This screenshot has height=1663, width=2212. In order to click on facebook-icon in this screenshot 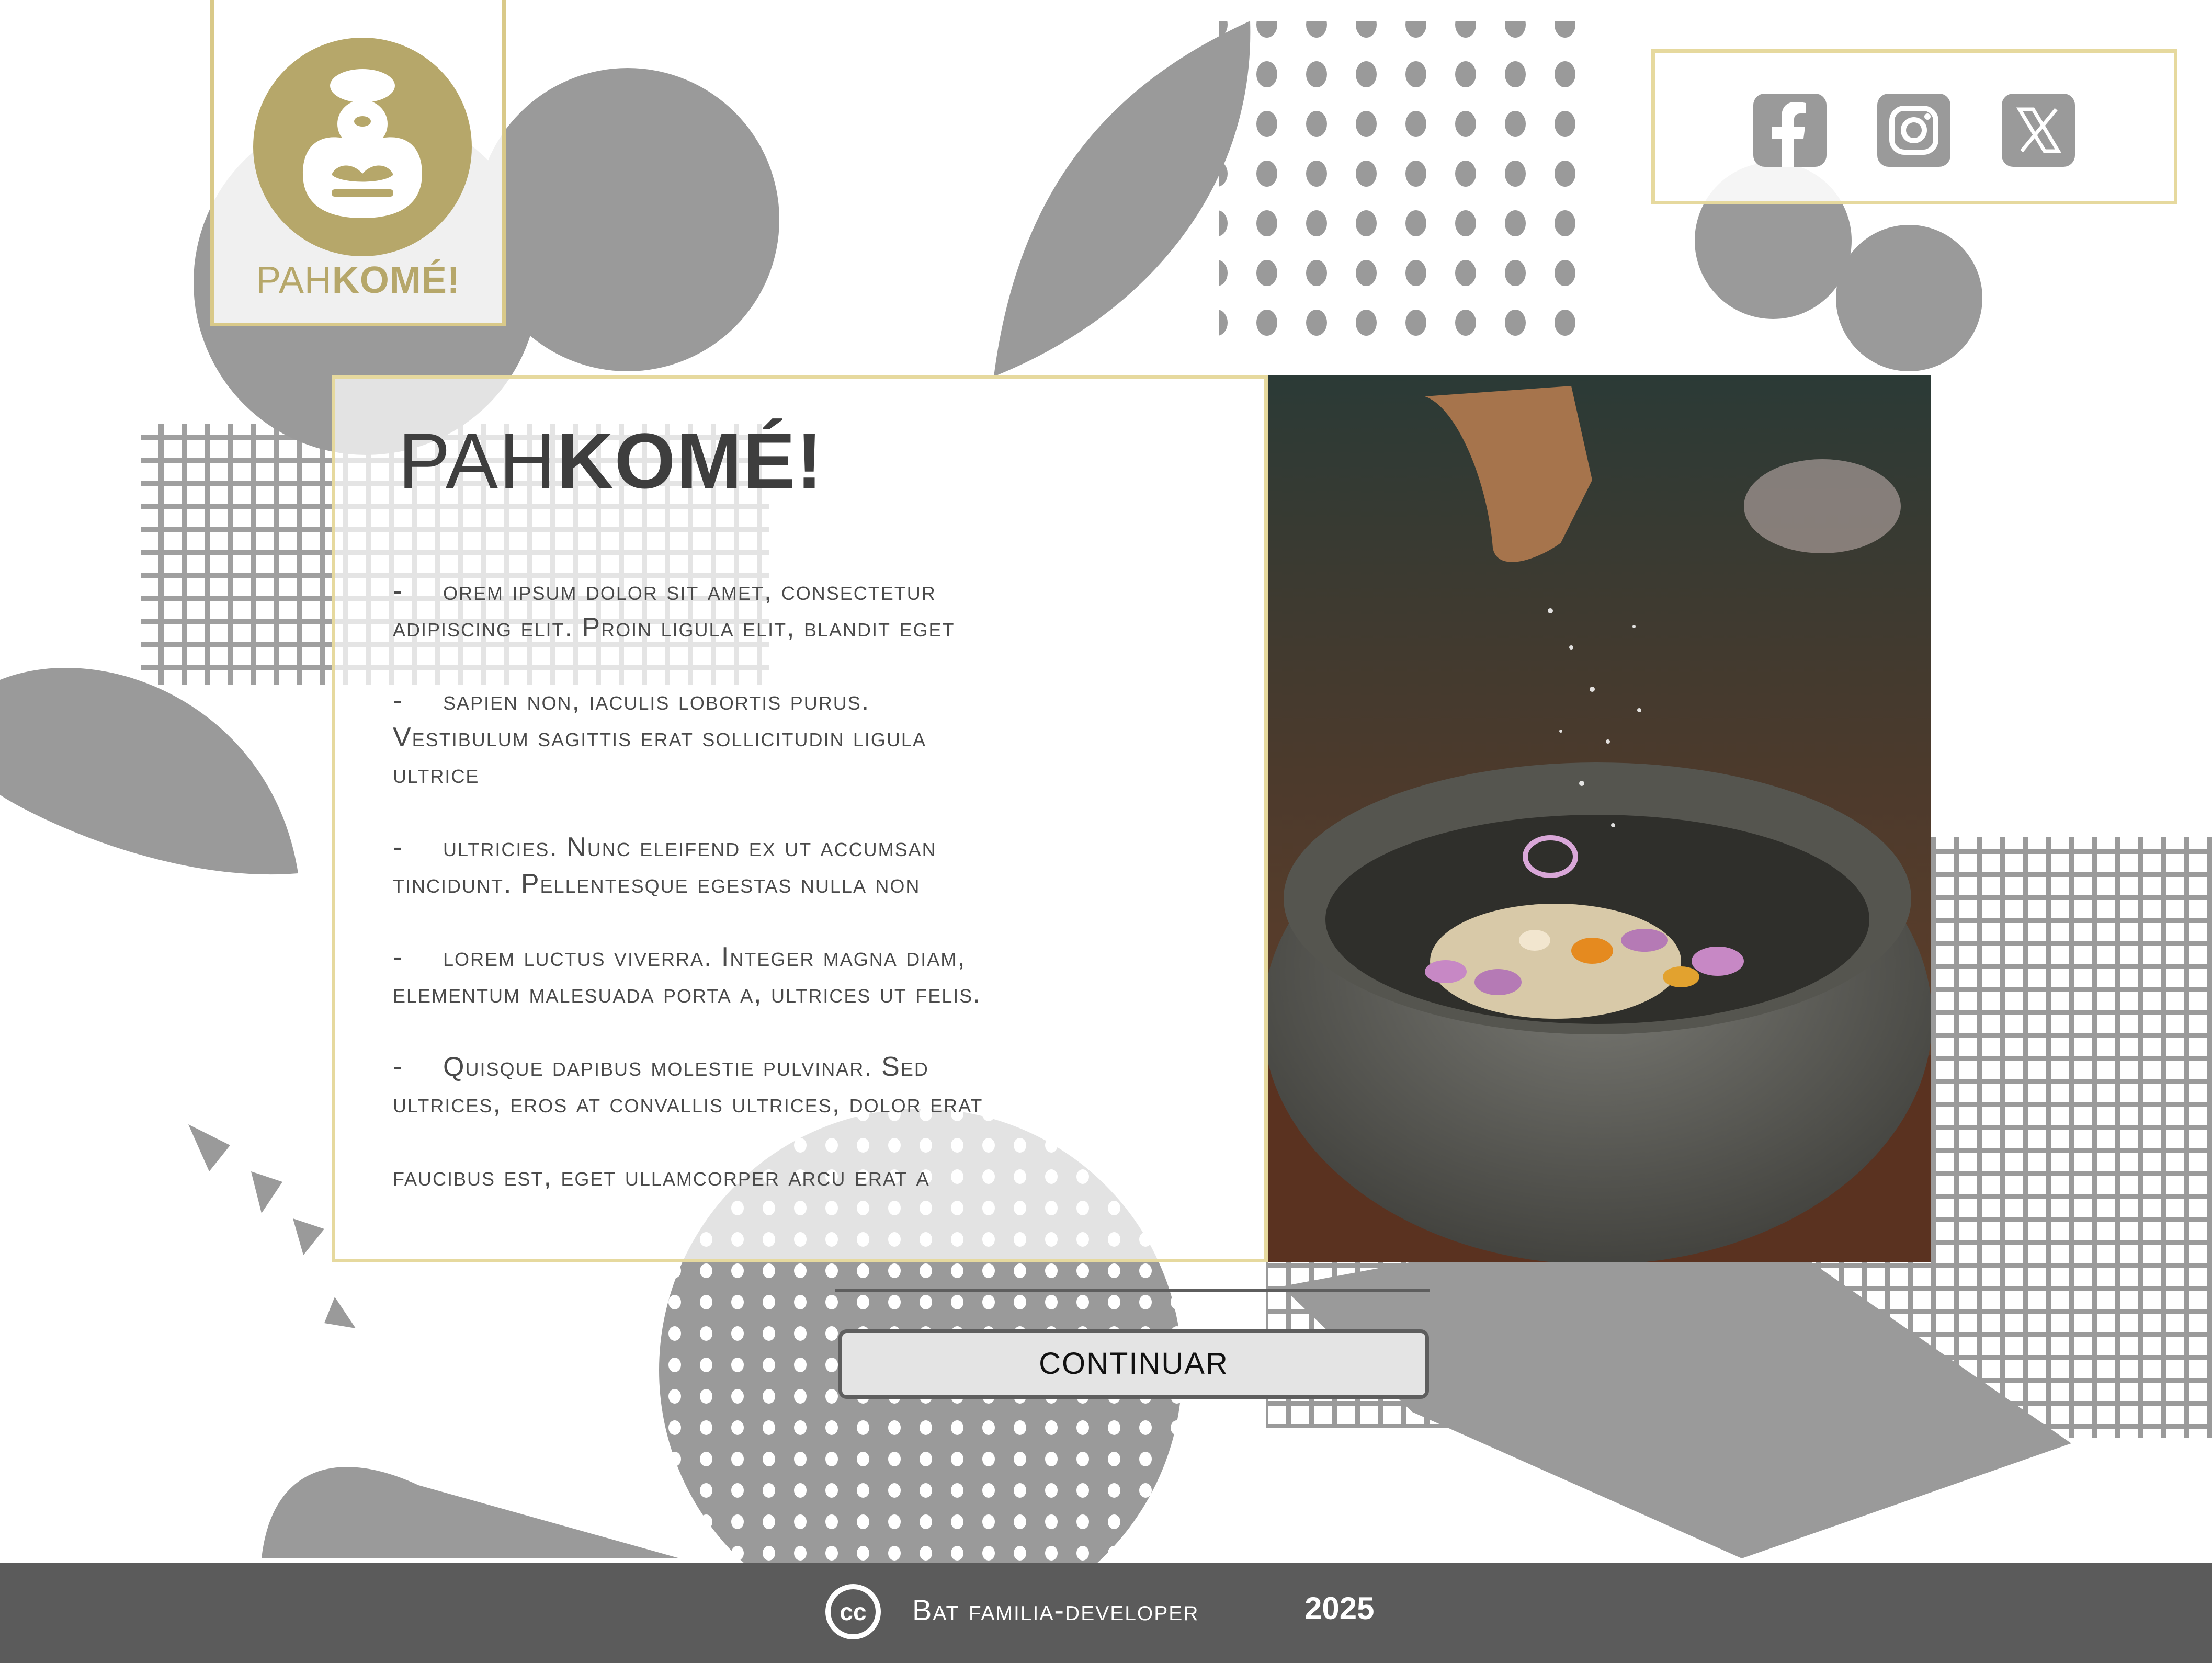, I will do `click(1790, 131)`.